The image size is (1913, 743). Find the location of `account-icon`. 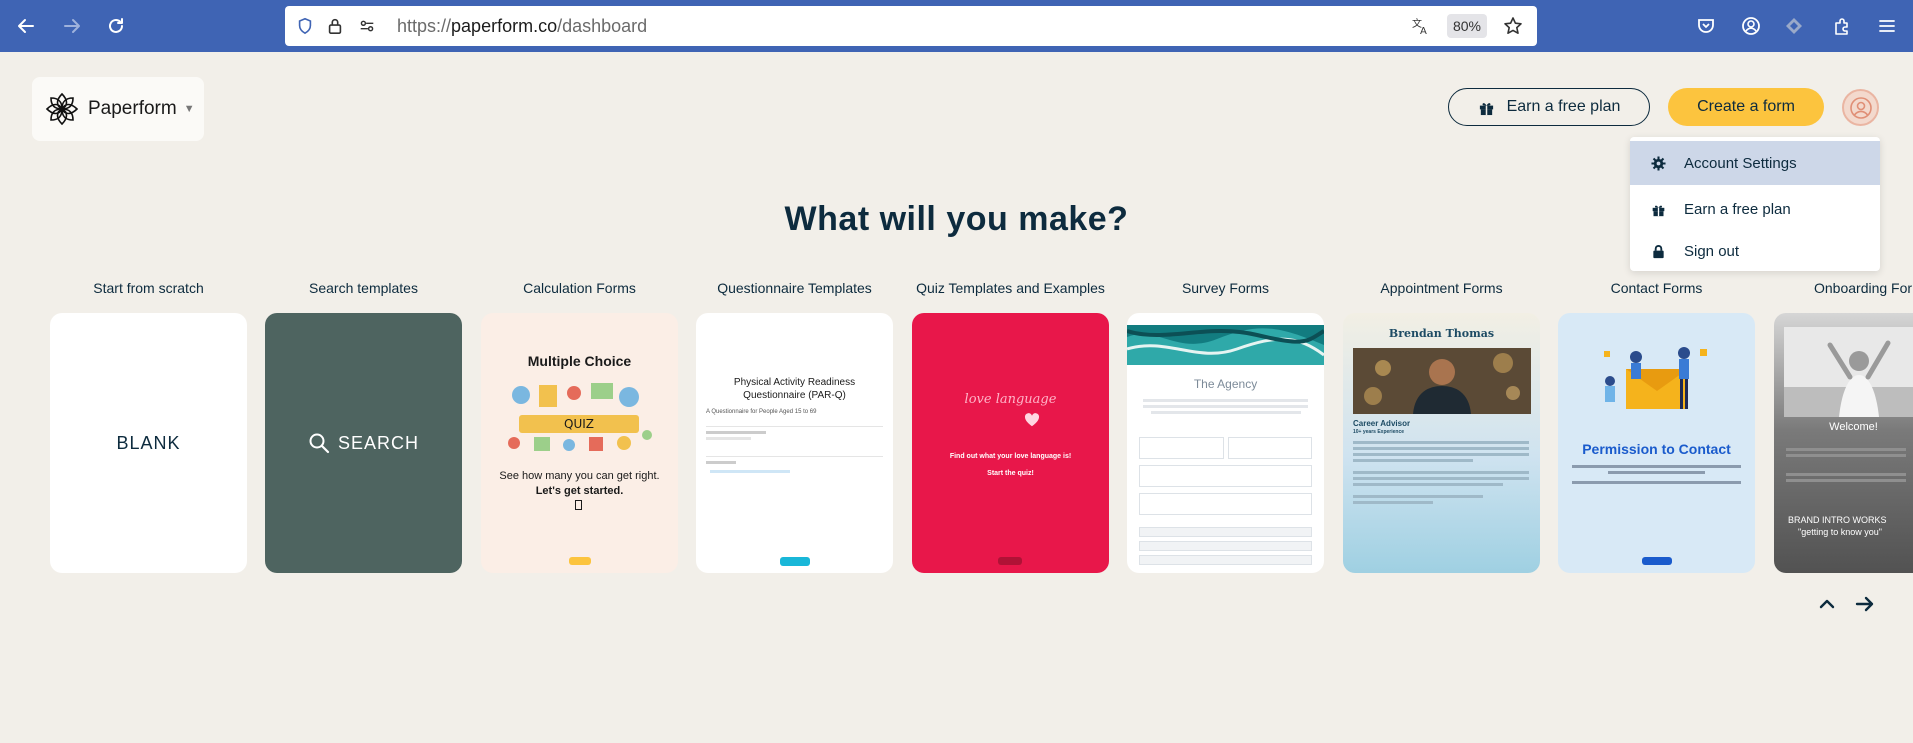

account-icon is located at coordinates (1751, 26).